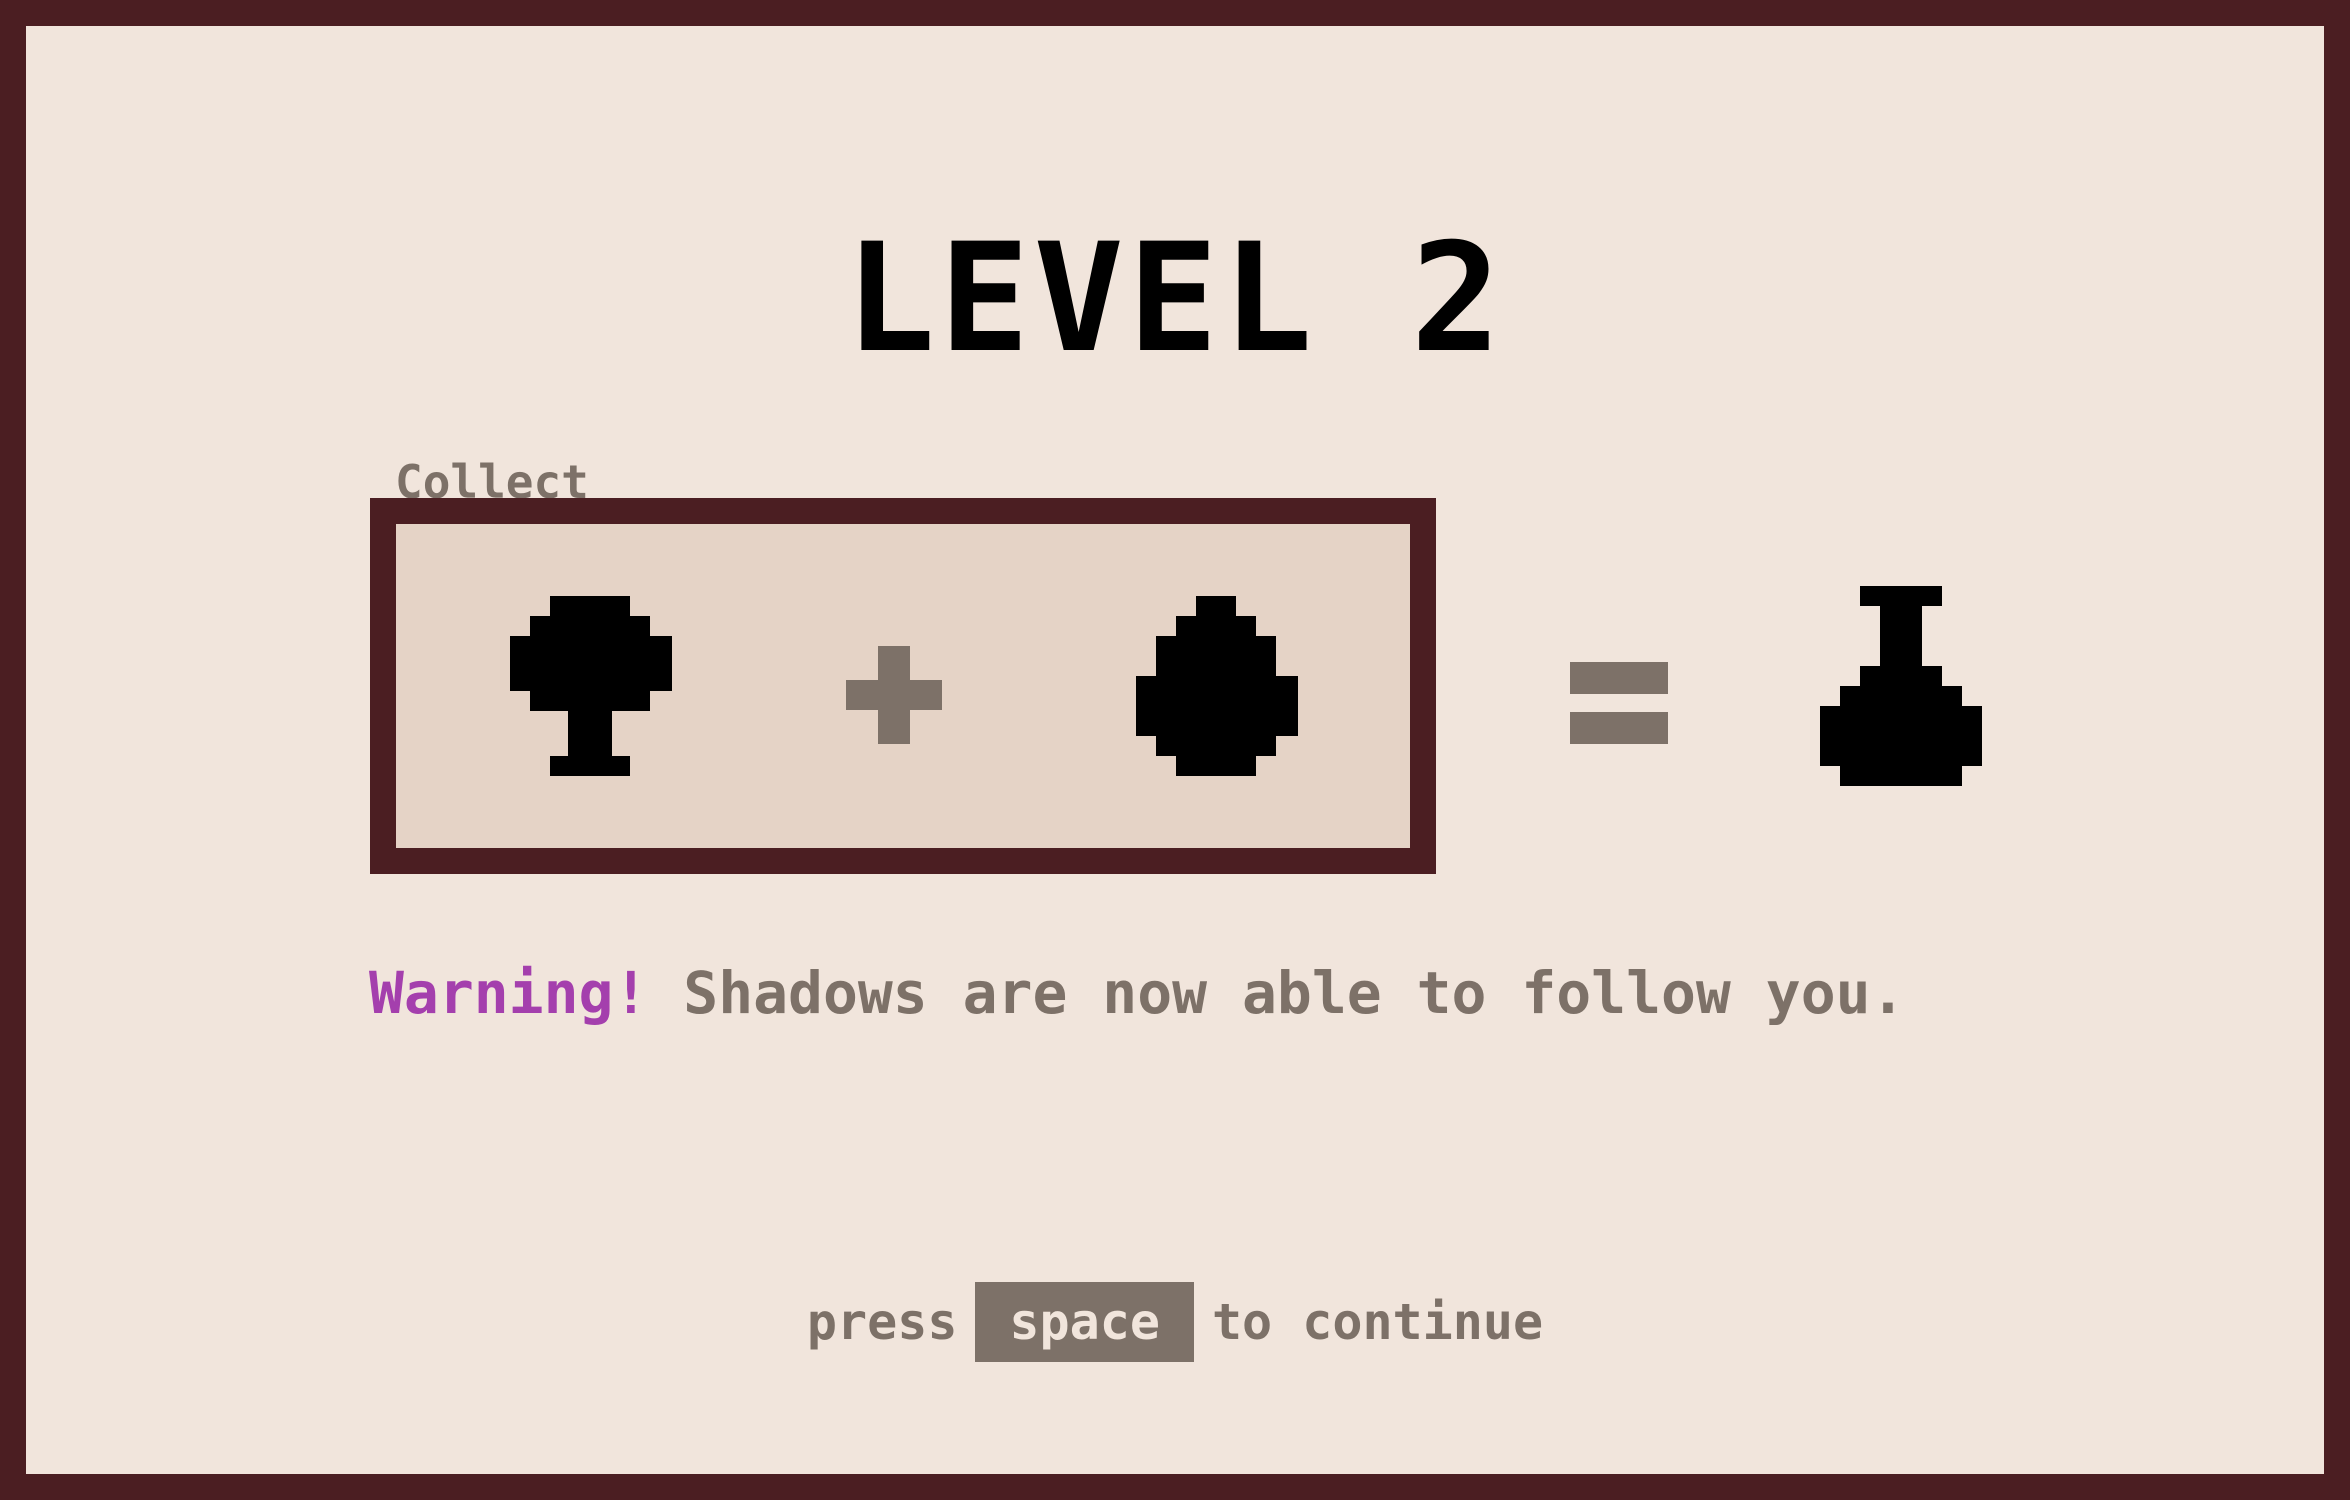 The height and width of the screenshot is (1500, 2350). What do you see at coordinates (1901, 686) in the screenshot?
I see `potion-icon` at bounding box center [1901, 686].